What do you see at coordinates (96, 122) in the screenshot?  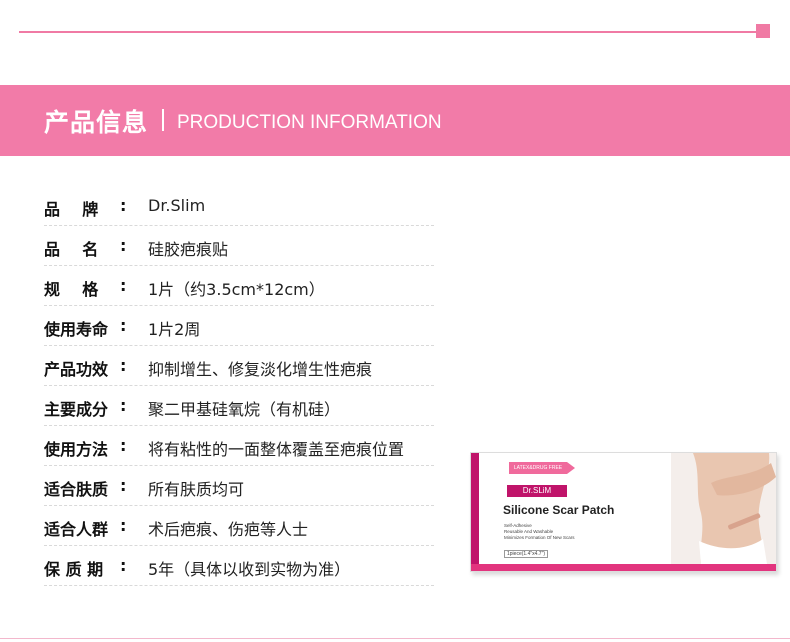 I see `banner-title-cn: 产品信息` at bounding box center [96, 122].